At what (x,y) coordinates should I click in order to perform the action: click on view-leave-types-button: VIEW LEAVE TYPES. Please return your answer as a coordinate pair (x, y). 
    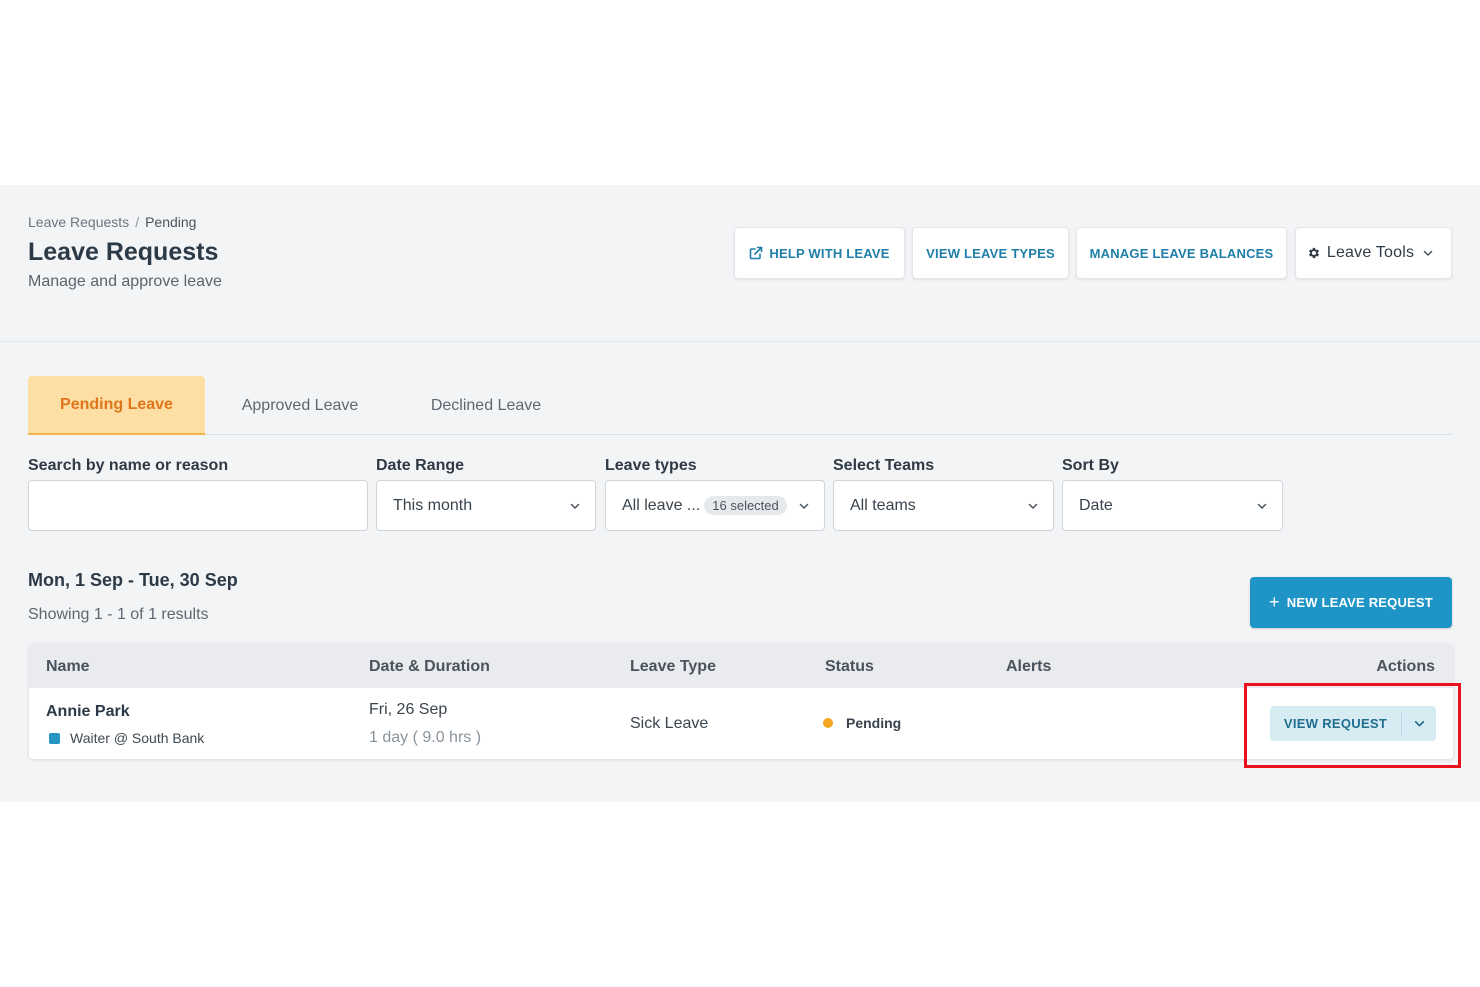
    Looking at the image, I should click on (990, 253).